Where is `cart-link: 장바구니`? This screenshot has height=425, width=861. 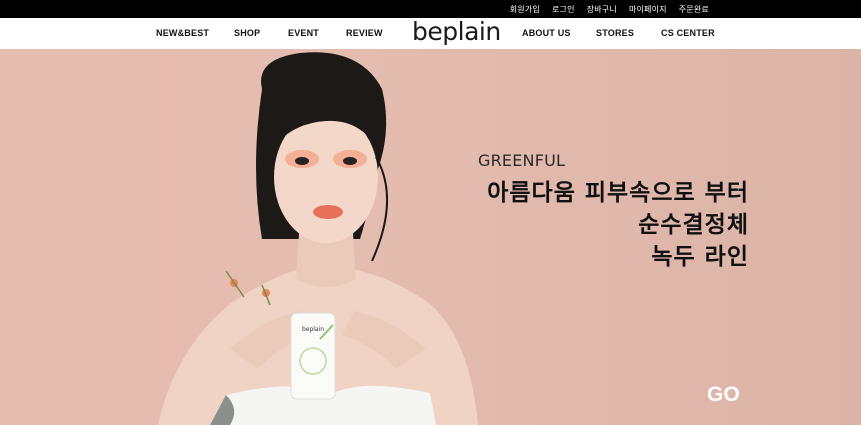 cart-link: 장바구니 is located at coordinates (602, 9).